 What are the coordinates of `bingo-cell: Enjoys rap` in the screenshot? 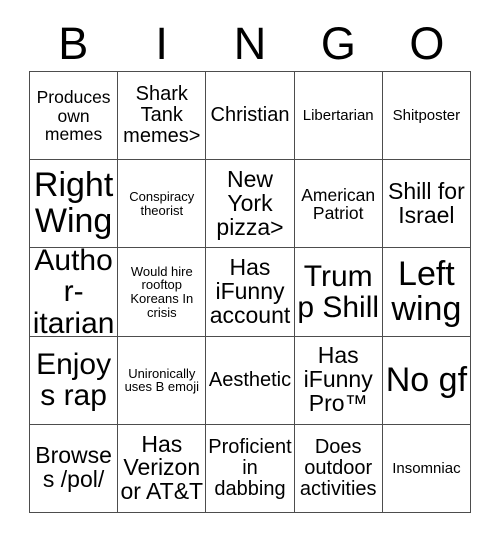 It's located at (74, 380).